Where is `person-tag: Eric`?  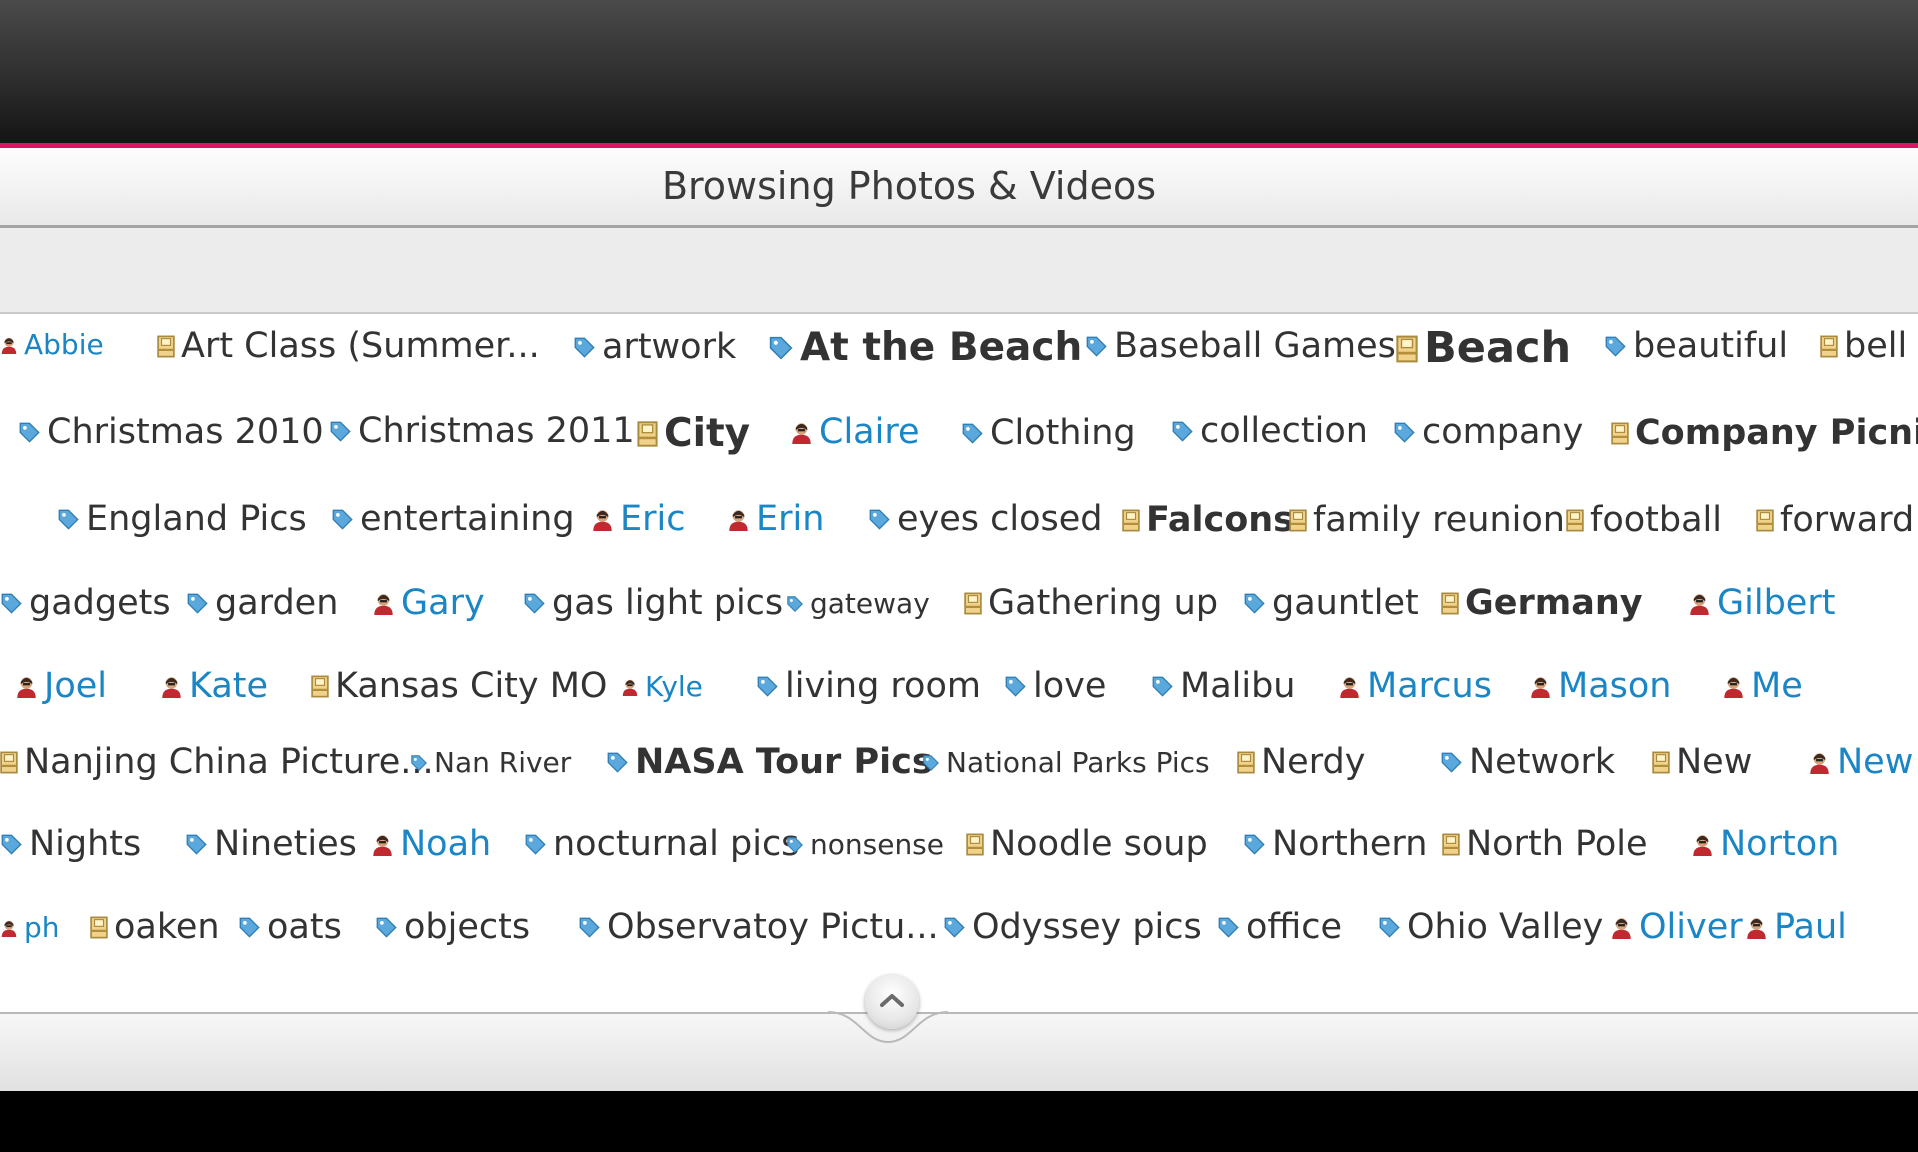 person-tag: Eric is located at coordinates (638, 519).